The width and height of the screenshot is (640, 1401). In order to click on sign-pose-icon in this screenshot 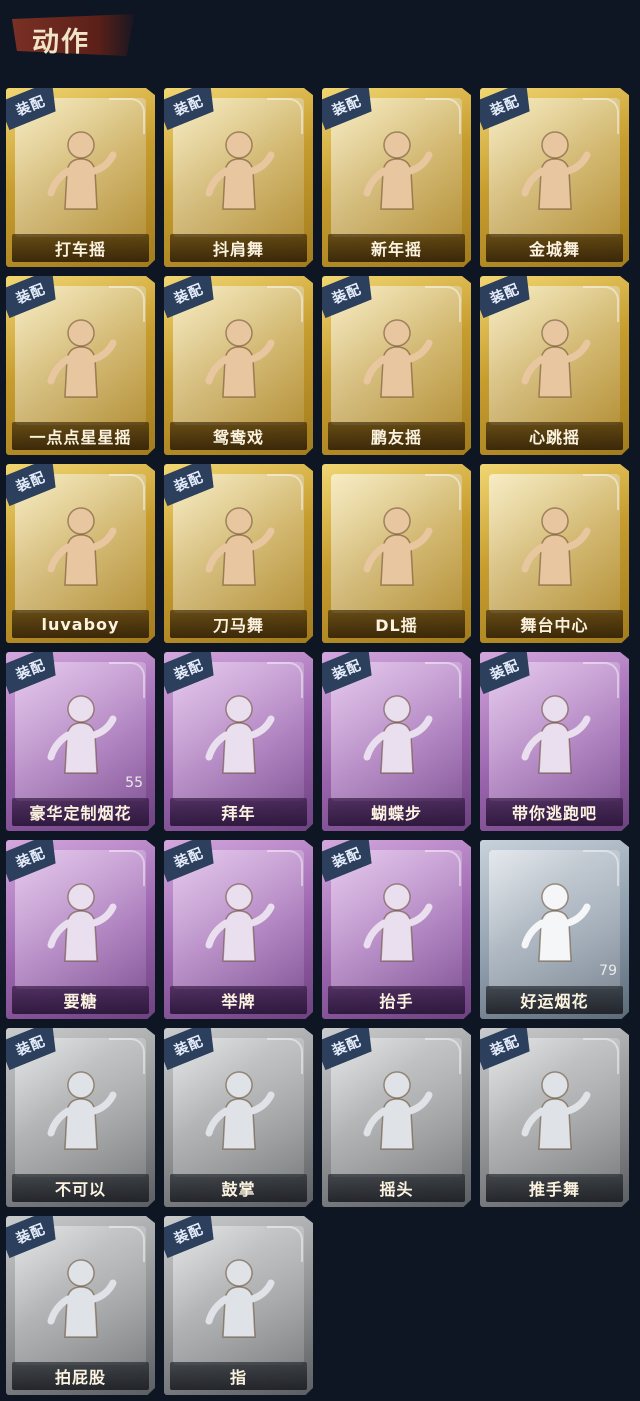, I will do `click(238, 920)`.